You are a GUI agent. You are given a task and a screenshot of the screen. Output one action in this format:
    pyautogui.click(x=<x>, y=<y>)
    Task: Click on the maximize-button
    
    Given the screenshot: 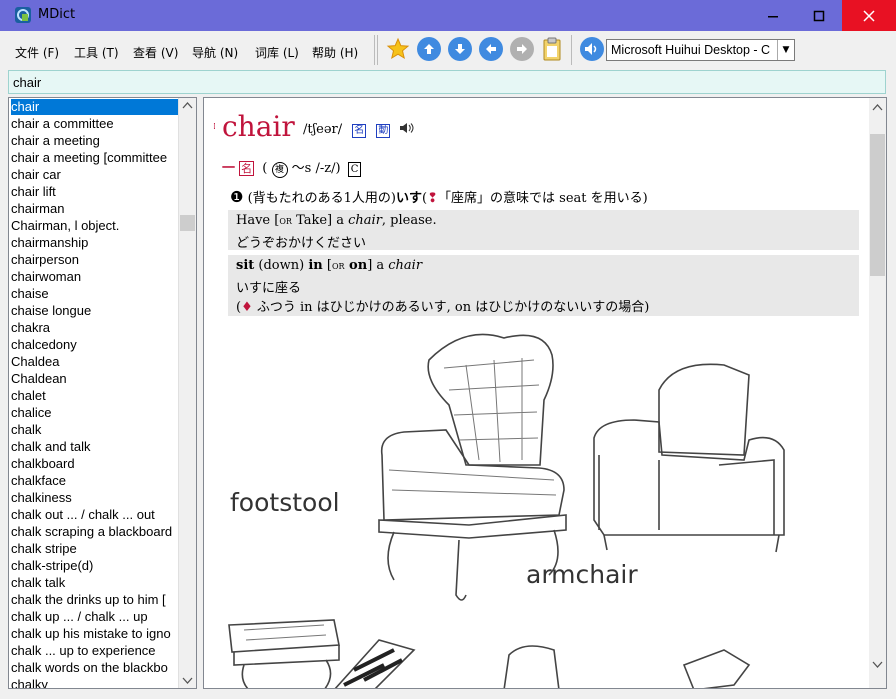 What is the action you would take?
    pyautogui.click(x=819, y=15)
    